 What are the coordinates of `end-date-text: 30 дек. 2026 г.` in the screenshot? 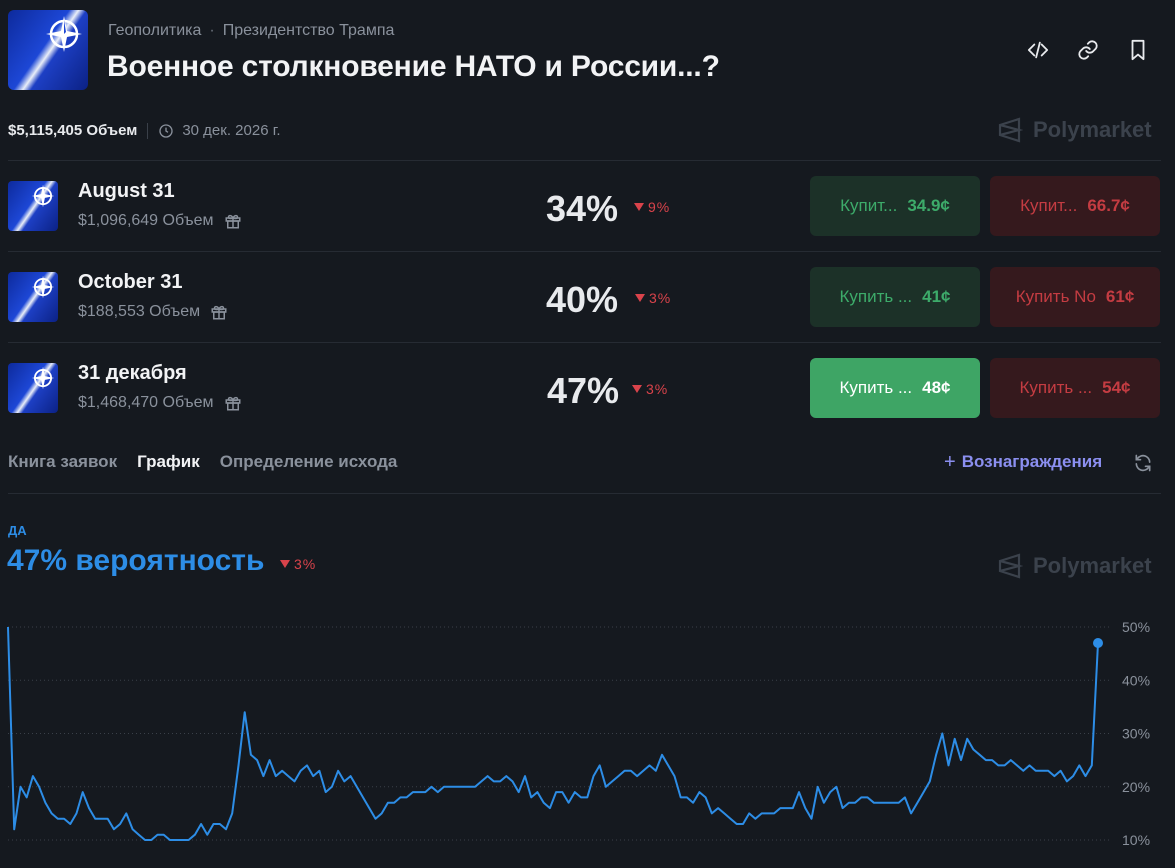 It's located at (231, 130).